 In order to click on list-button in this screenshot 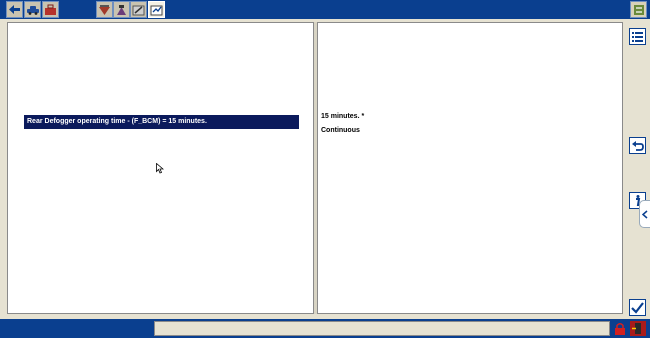, I will do `click(637, 36)`.